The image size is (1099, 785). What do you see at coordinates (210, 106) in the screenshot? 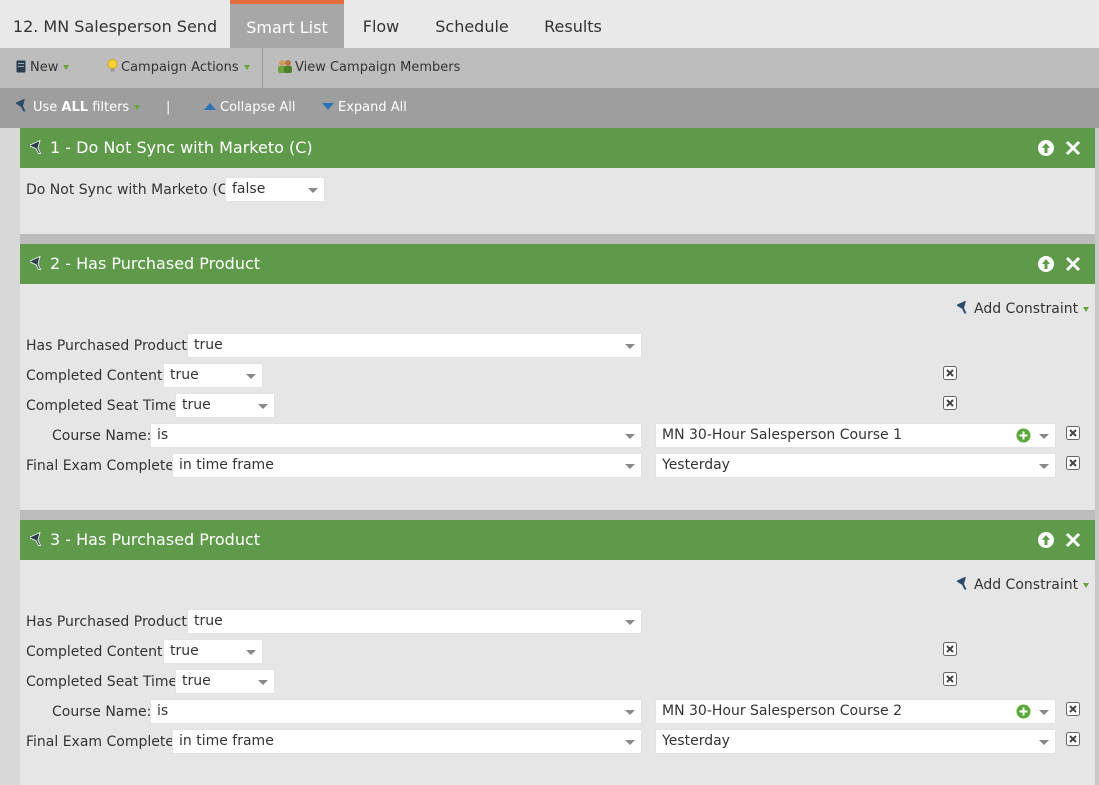
I see `collapse-arrow-icon` at bounding box center [210, 106].